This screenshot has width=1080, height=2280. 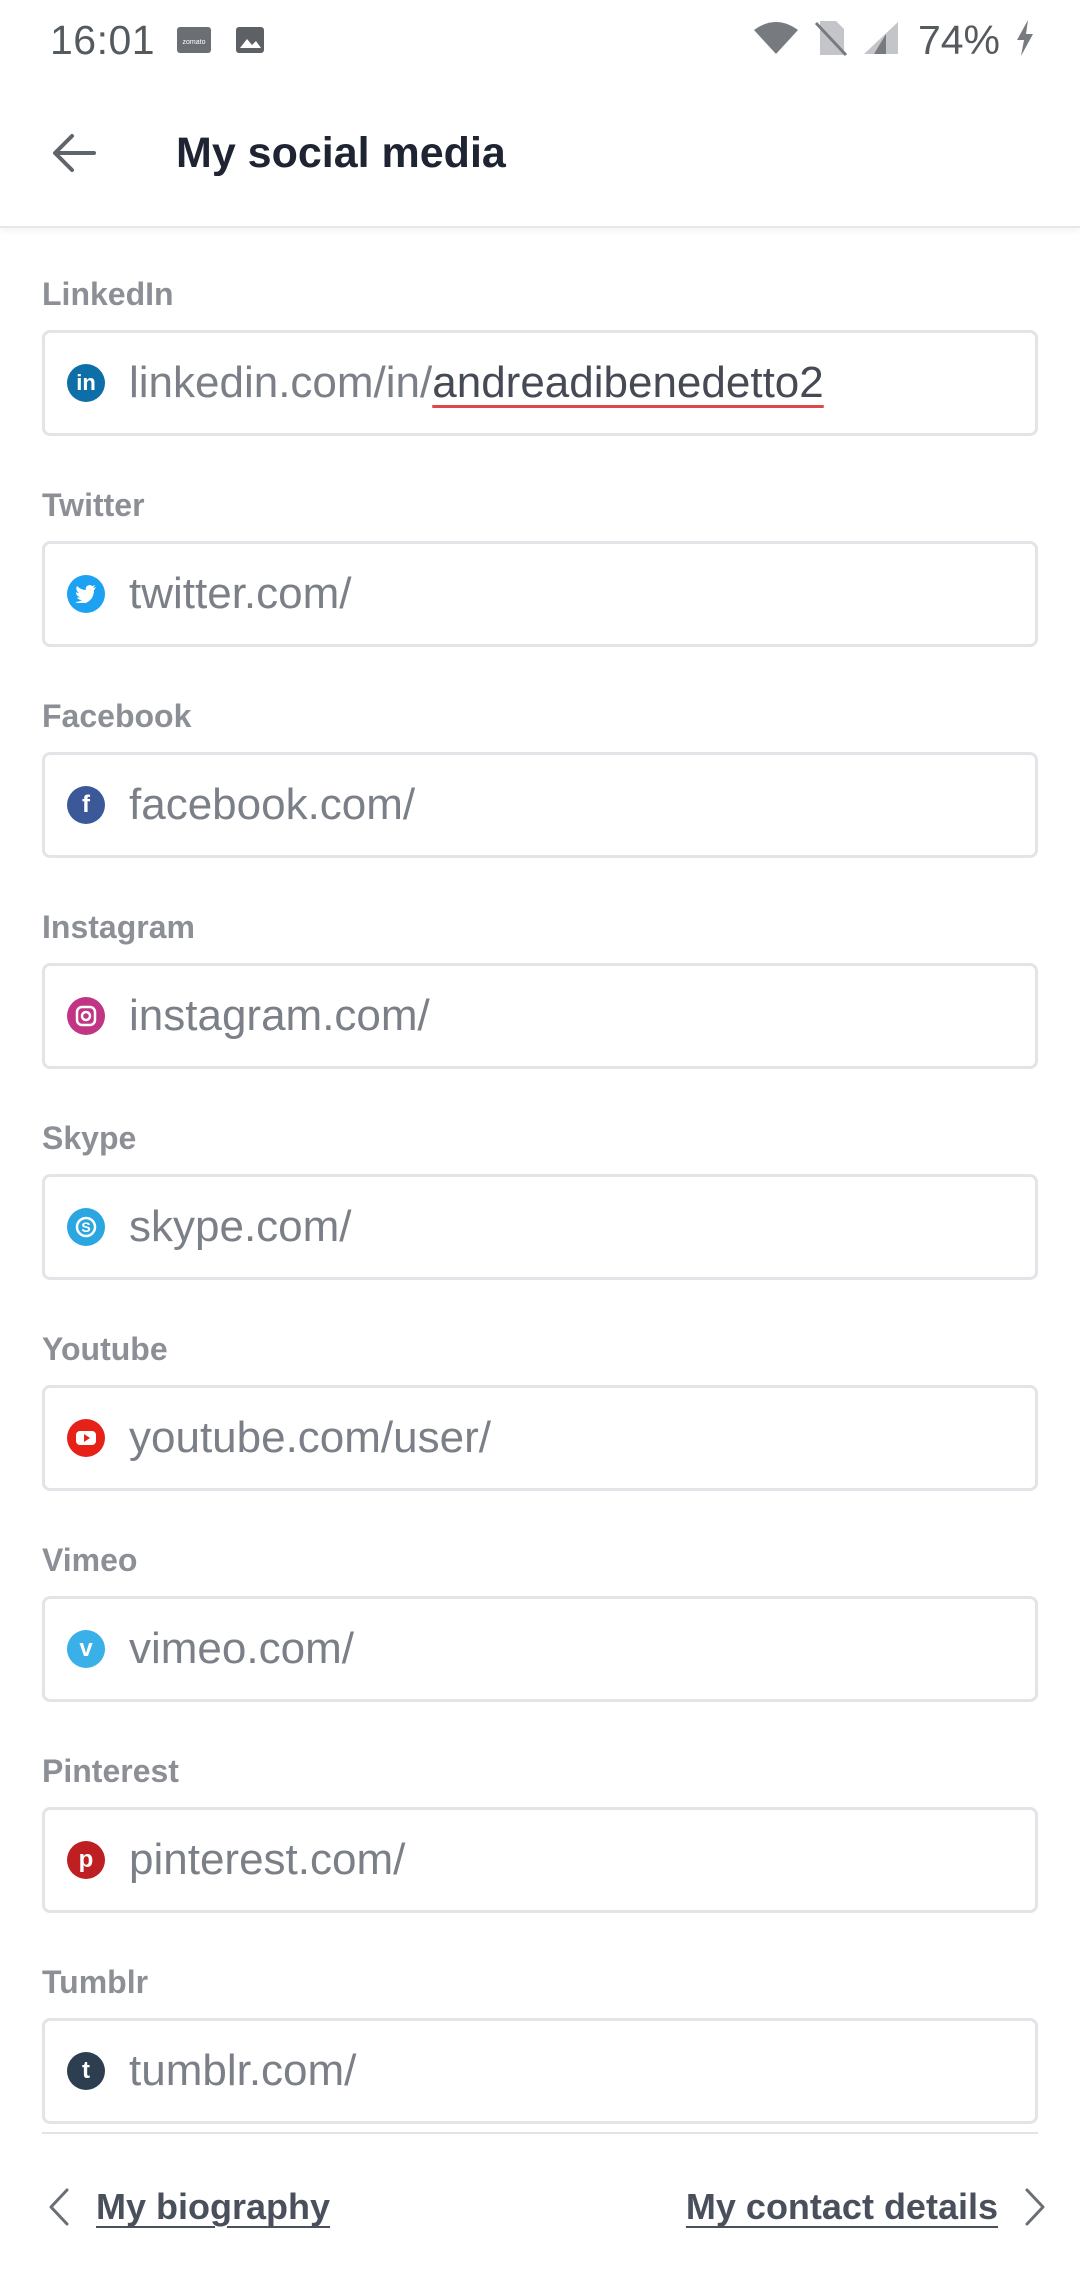 I want to click on wifi-icon, so click(x=776, y=40).